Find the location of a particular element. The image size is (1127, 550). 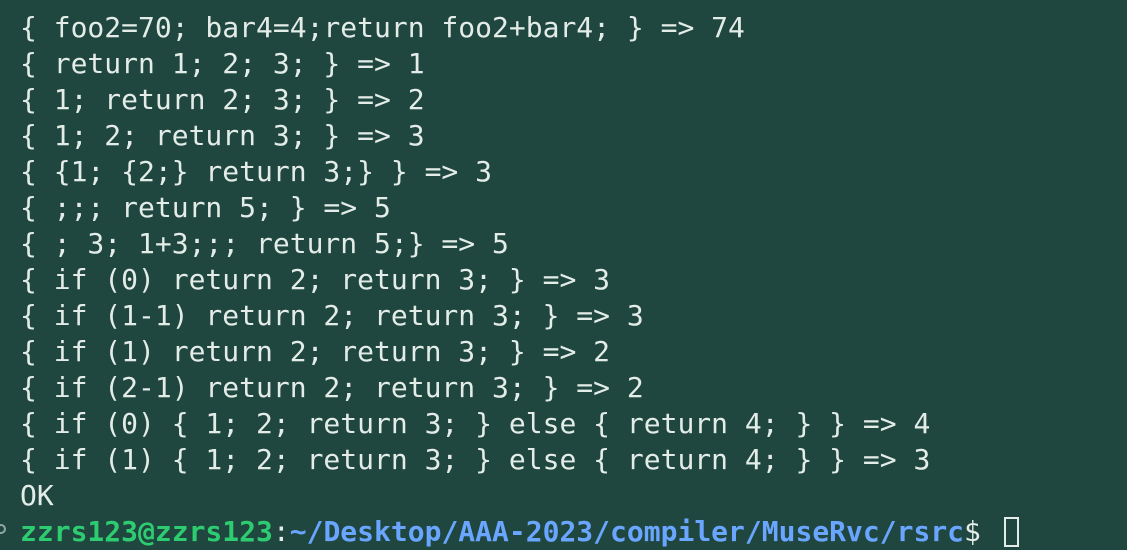

output-line: { if (2-1) return 2; return 3; } => 2 is located at coordinates (332, 387).